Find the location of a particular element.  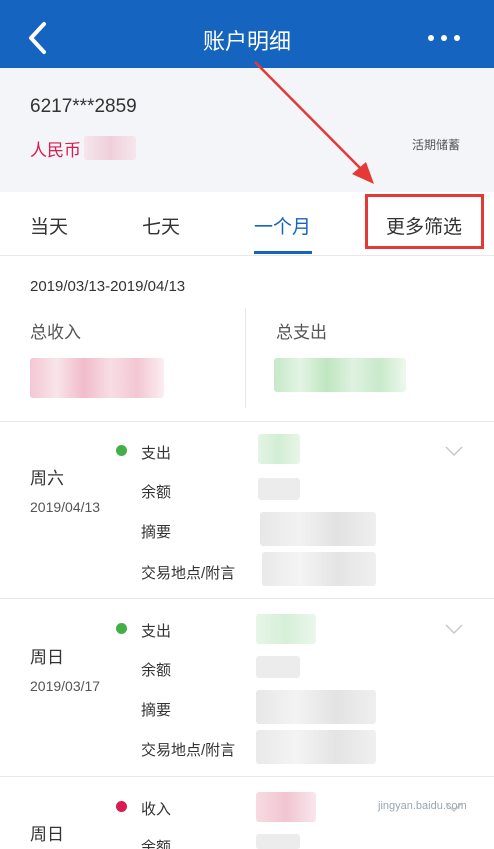

balance-blurred is located at coordinates (110, 148).